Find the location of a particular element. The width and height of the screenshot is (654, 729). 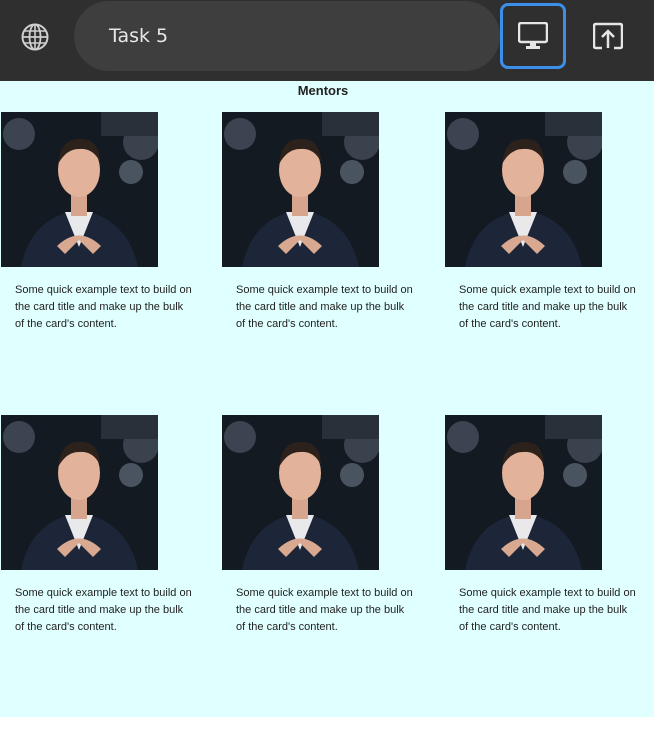

top-toolbar: Task 5 is located at coordinates (327, 40).